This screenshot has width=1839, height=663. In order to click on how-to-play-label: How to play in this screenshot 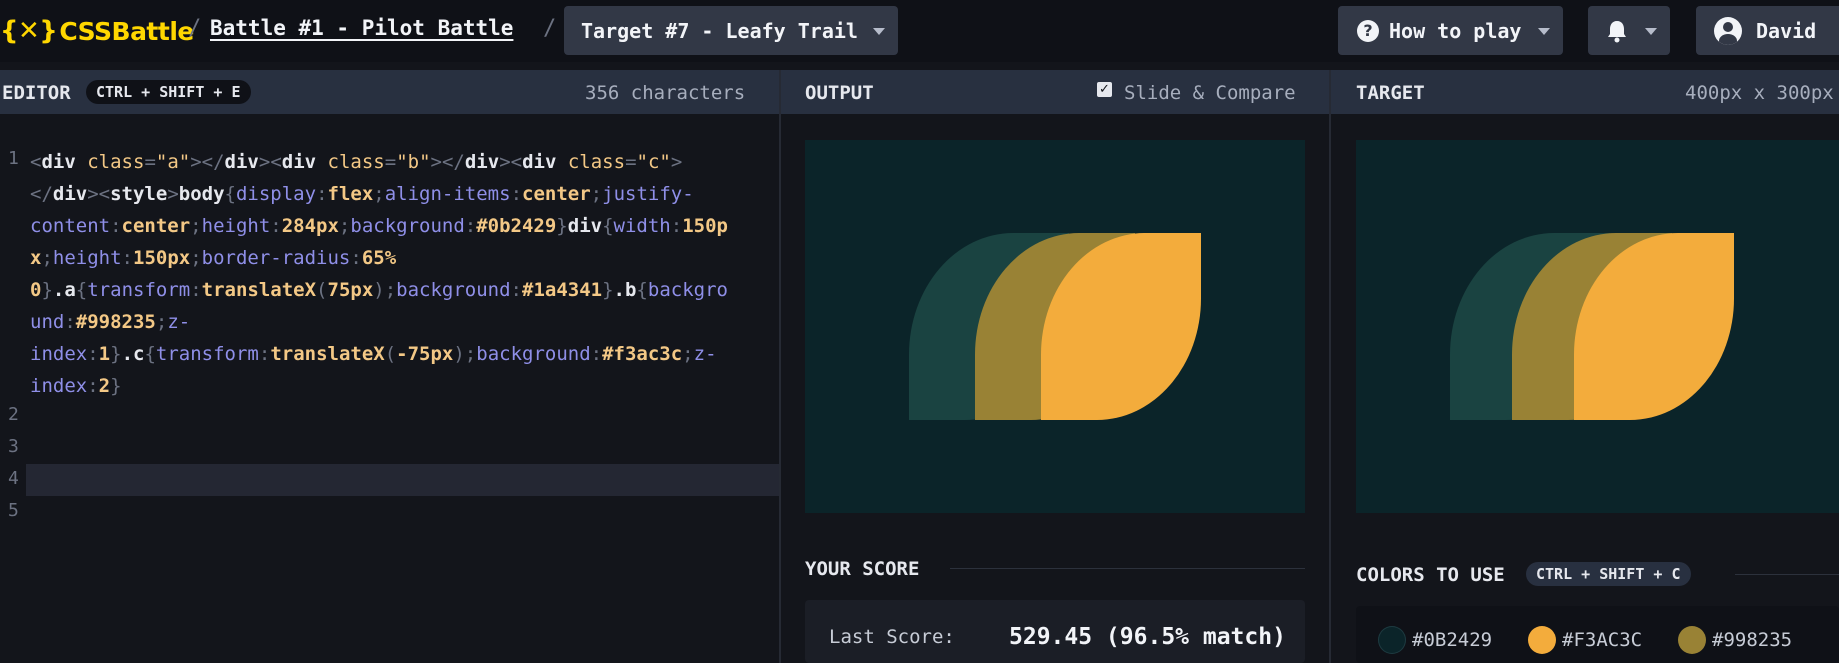, I will do `click(1455, 30)`.